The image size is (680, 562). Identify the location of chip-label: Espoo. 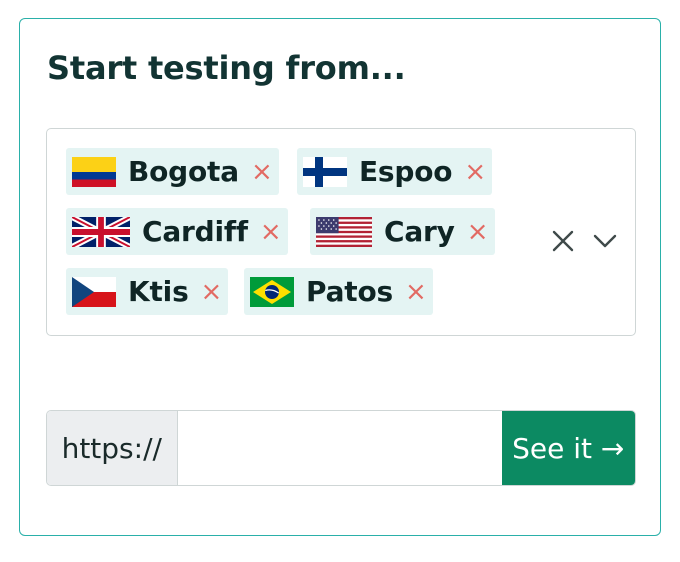
(406, 171).